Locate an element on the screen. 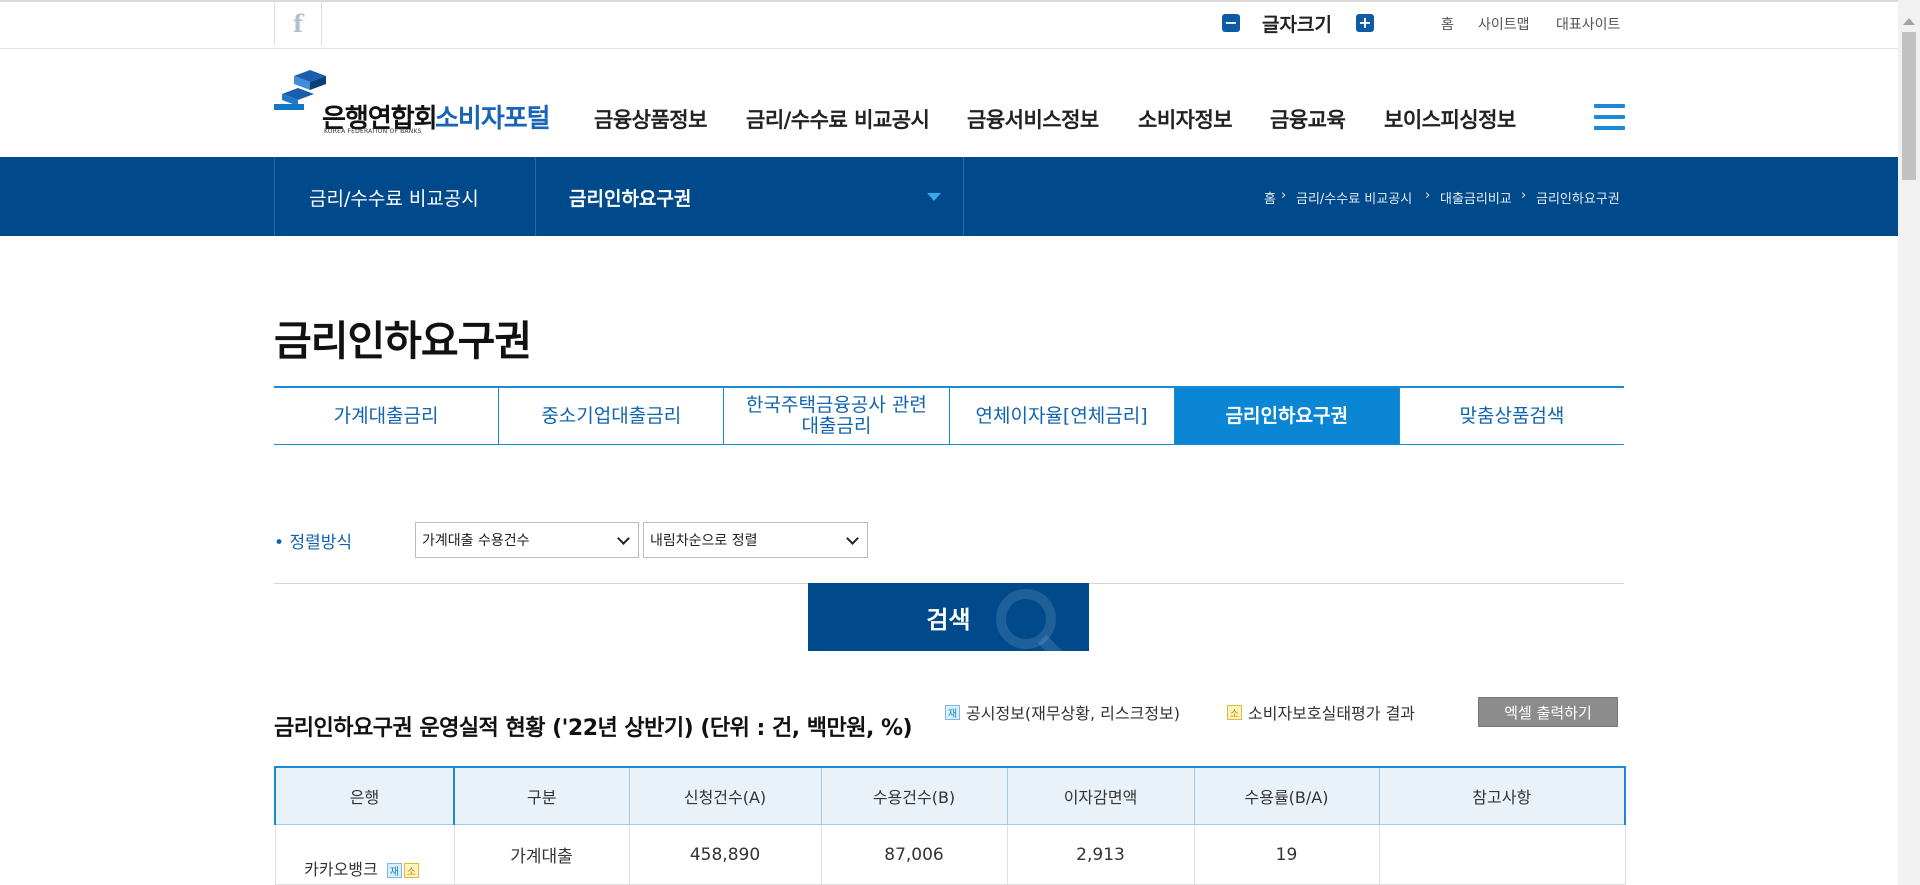 Image resolution: width=1920 pixels, height=885 pixels. tab-overdue-rate: 연체이자율[연체금리] is located at coordinates (1061, 416).